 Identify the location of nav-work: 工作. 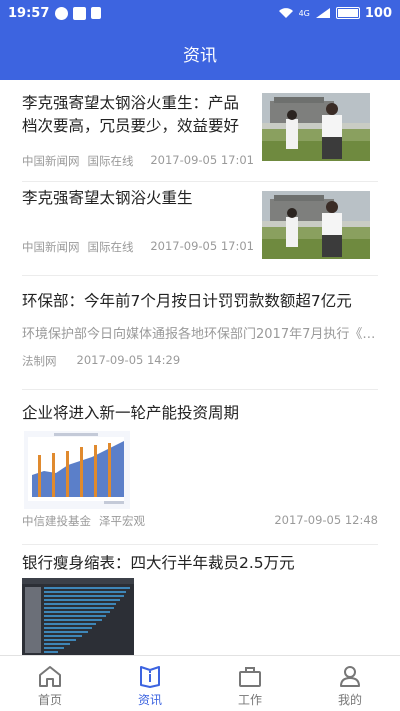
(250, 683).